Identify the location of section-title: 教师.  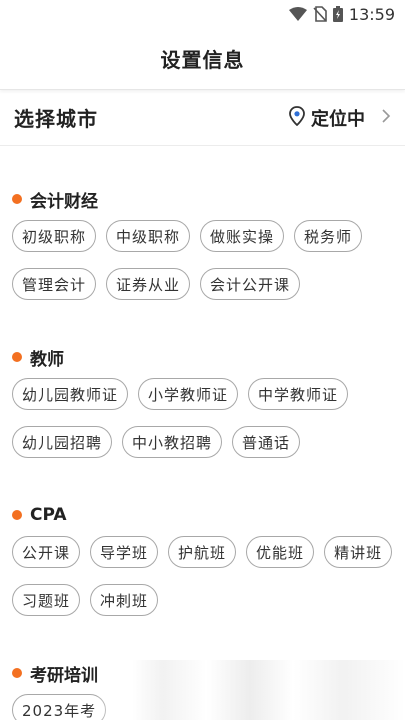
(47, 359).